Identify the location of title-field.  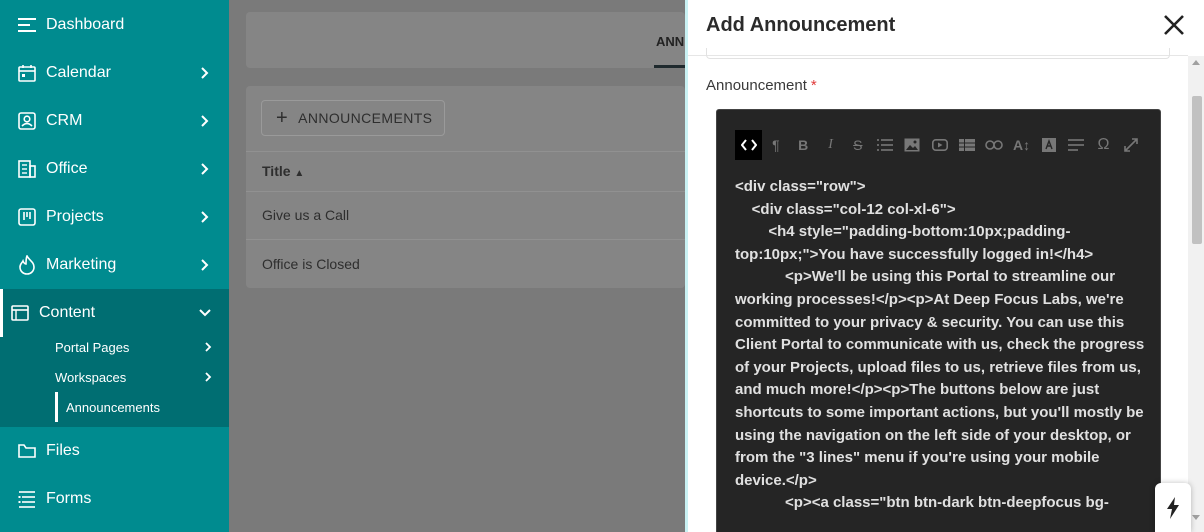
(938, 53).